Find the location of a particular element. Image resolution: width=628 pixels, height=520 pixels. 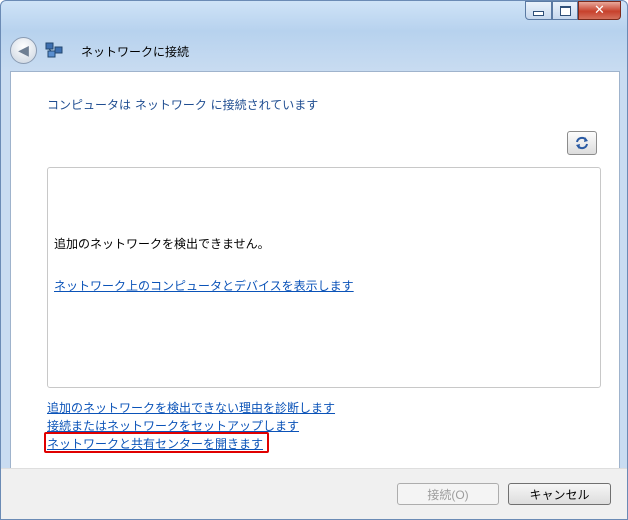

refresh-button is located at coordinates (582, 143).